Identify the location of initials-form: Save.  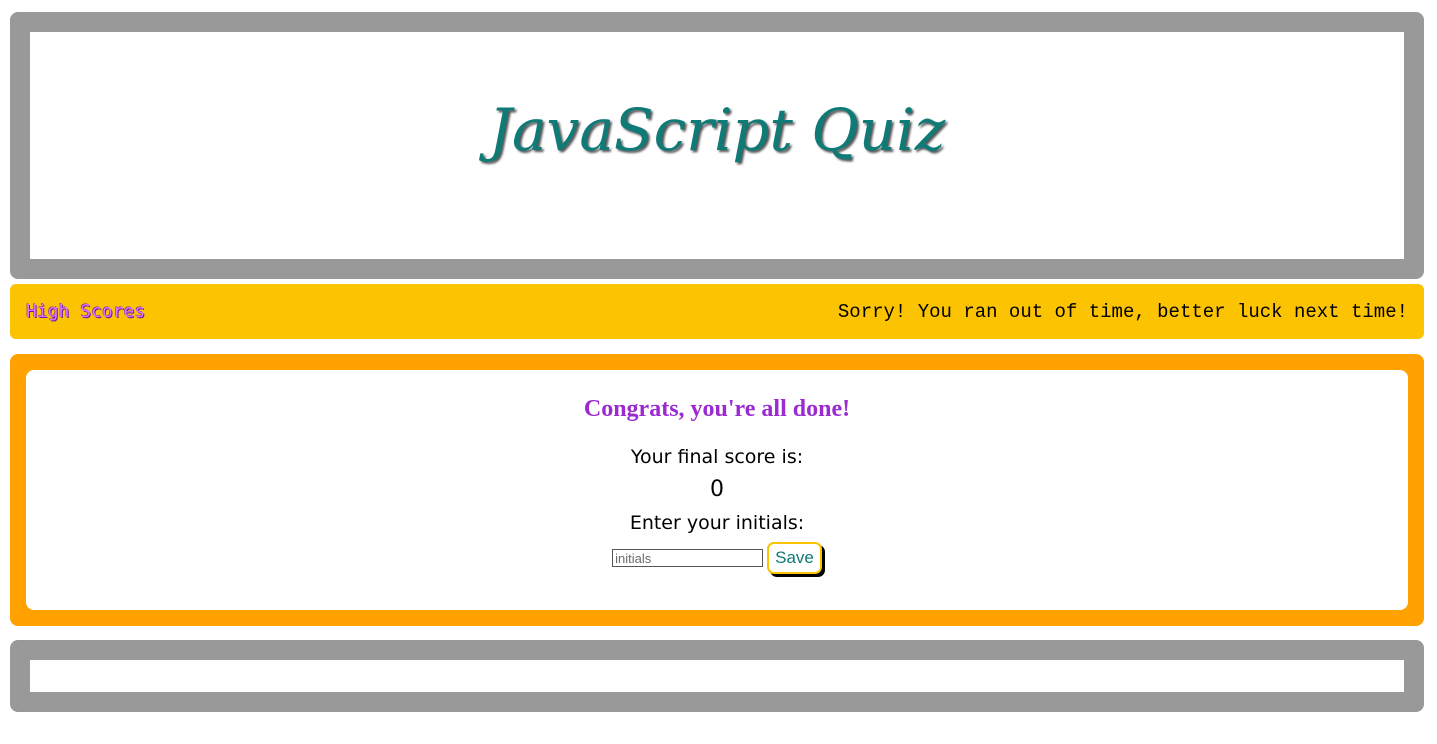
(717, 558).